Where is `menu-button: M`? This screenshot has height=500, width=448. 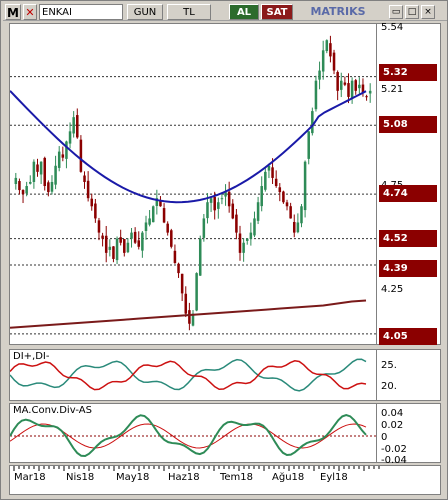
menu-button: M is located at coordinates (13, 12).